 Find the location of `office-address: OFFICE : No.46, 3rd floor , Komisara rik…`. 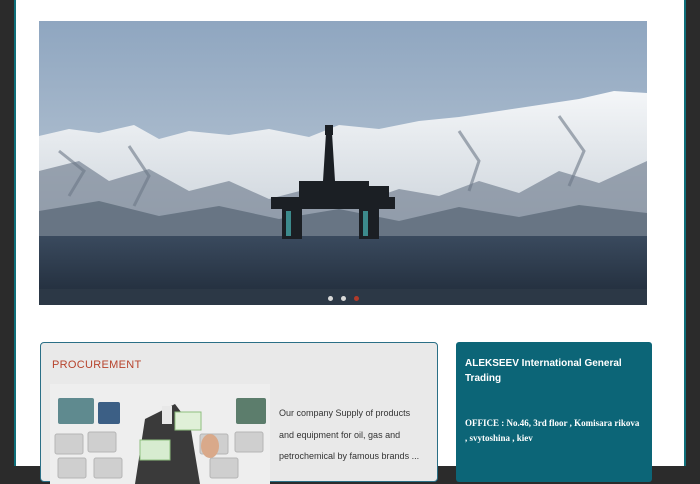

office-address: OFFICE : No.46, 3rd floor , Komisara rik… is located at coordinates (552, 430).